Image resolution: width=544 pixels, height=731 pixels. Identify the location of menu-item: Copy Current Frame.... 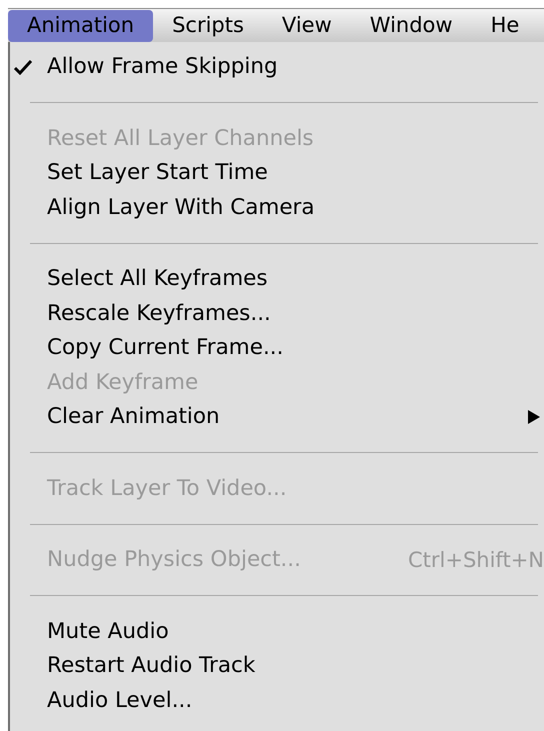
(277, 348).